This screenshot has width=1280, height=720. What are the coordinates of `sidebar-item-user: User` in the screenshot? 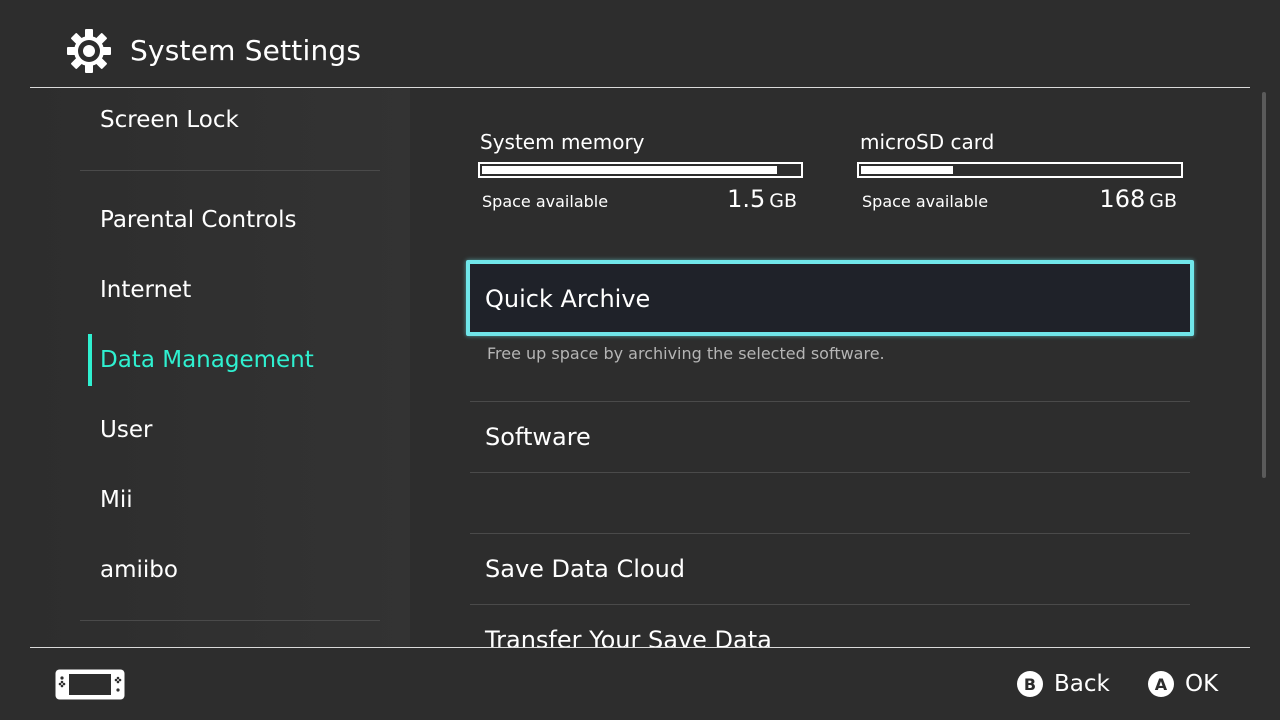 It's located at (126, 430).